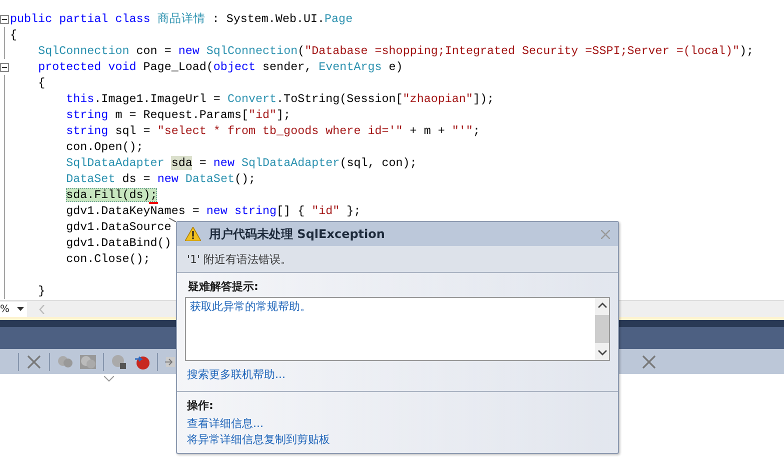 This screenshot has height=460, width=784. What do you see at coordinates (109, 379) in the screenshot?
I see `chevron-icon` at bounding box center [109, 379].